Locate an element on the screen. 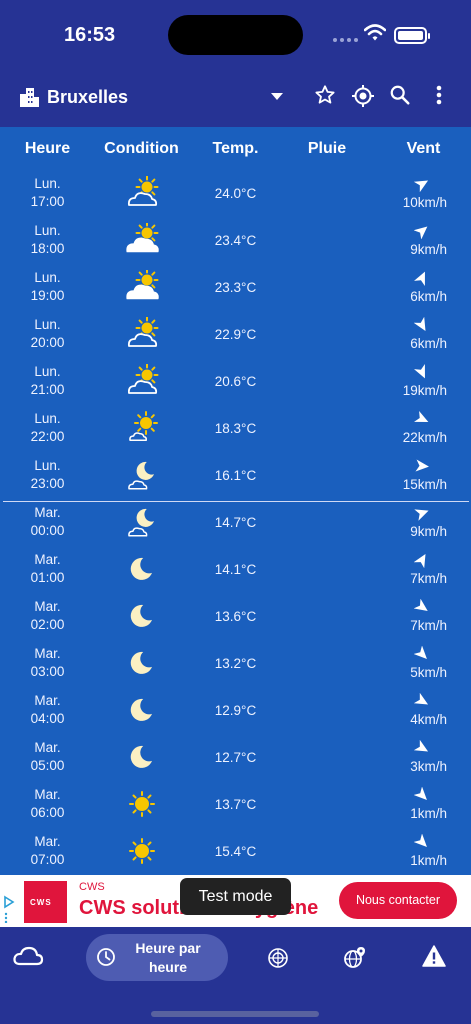 Image resolution: width=471 pixels, height=1024 pixels. forecast-row: Lun. 23:00 16.1°C 15km/h is located at coordinates (235, 477).